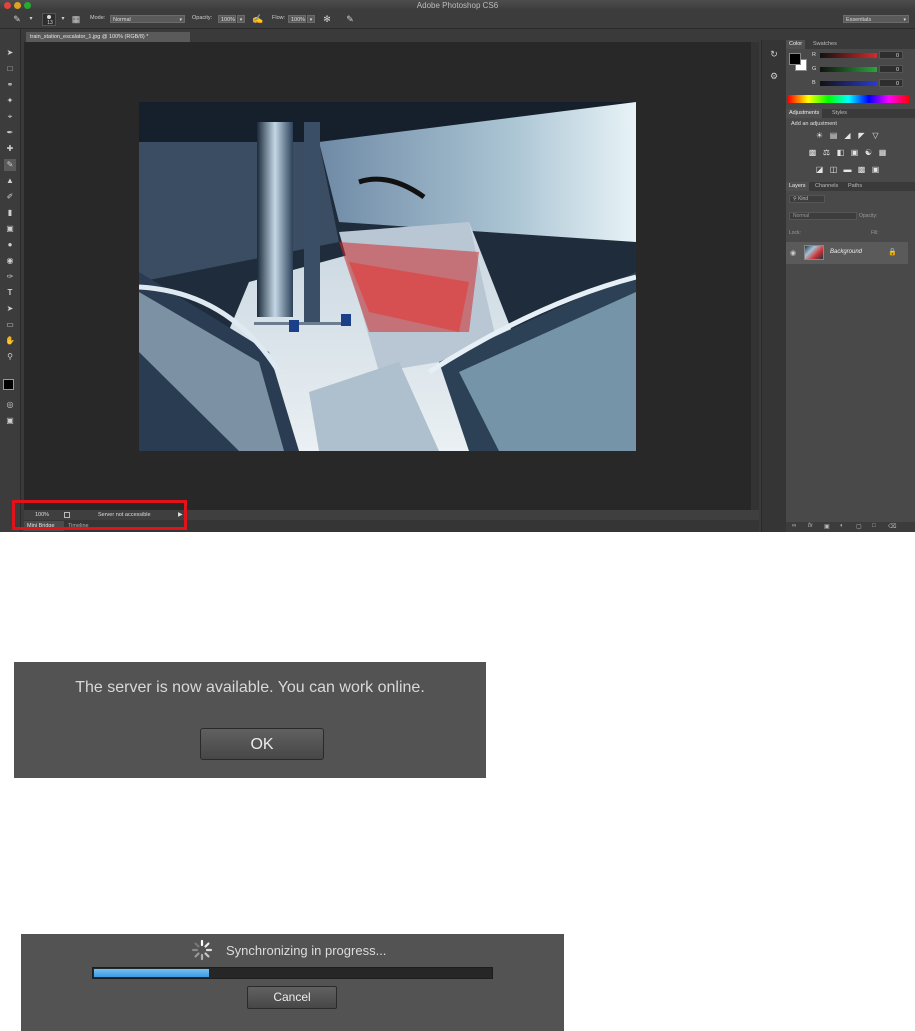 This screenshot has height=1031, width=915. I want to click on ok-button: OK, so click(262, 744).